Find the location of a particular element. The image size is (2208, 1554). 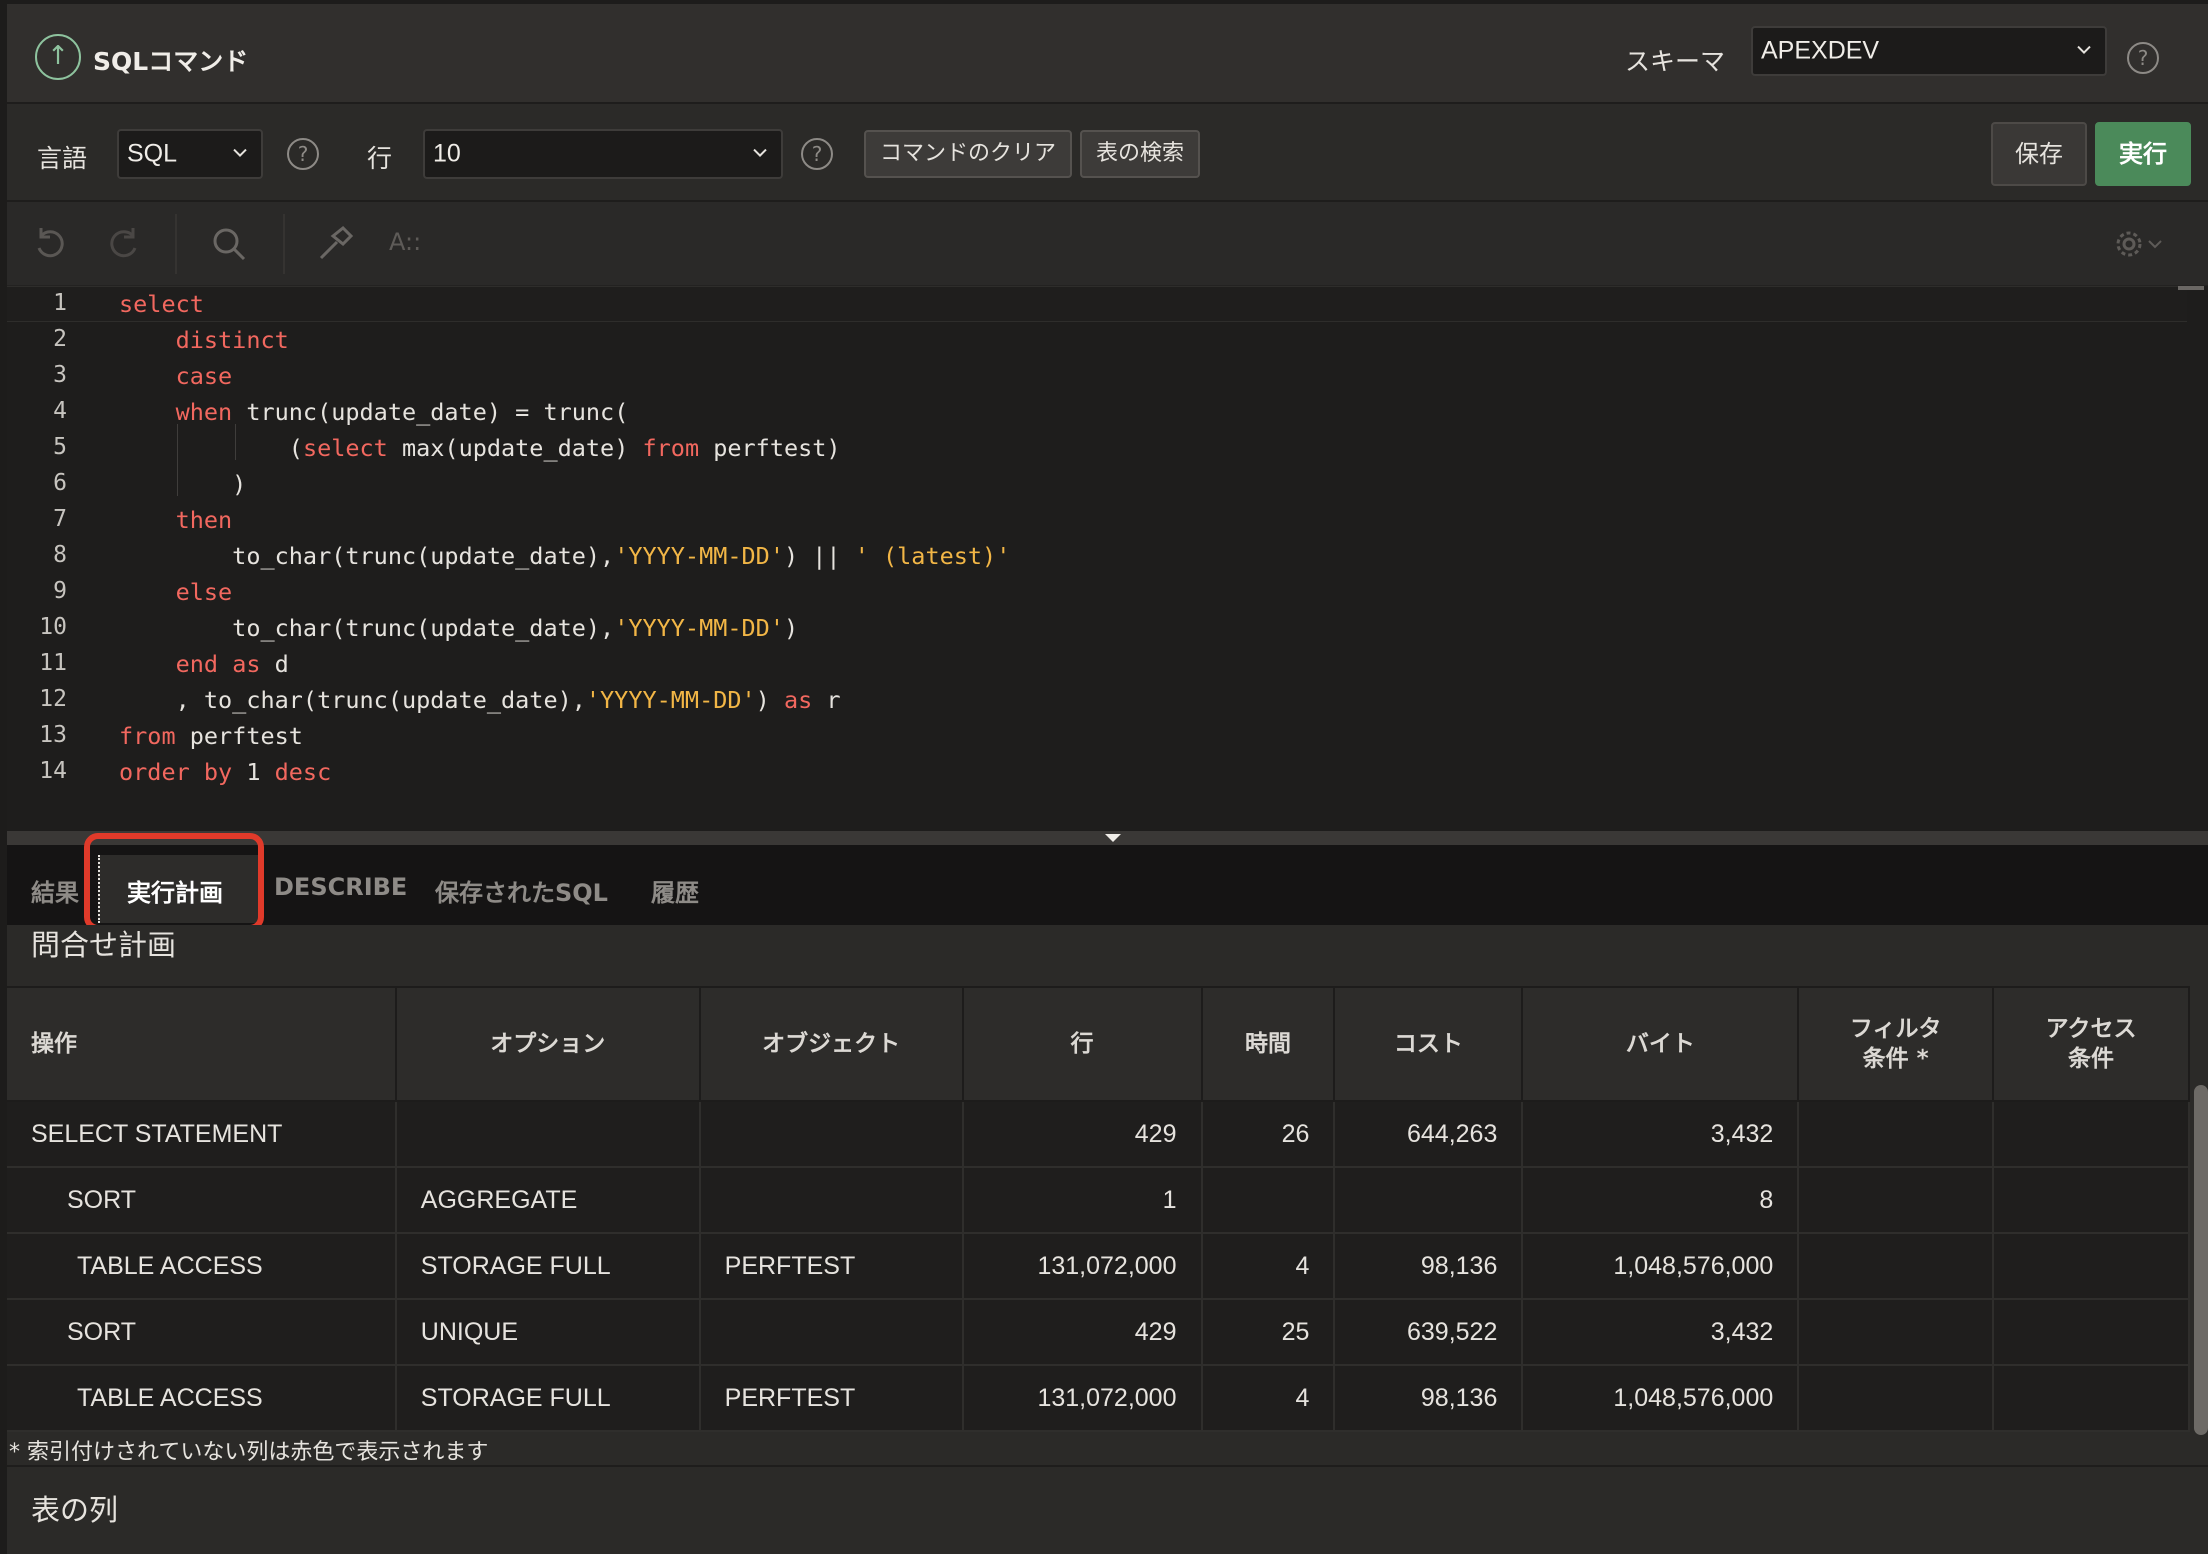

tab-saved-sql: 保存されたSQL is located at coordinates (521, 890).